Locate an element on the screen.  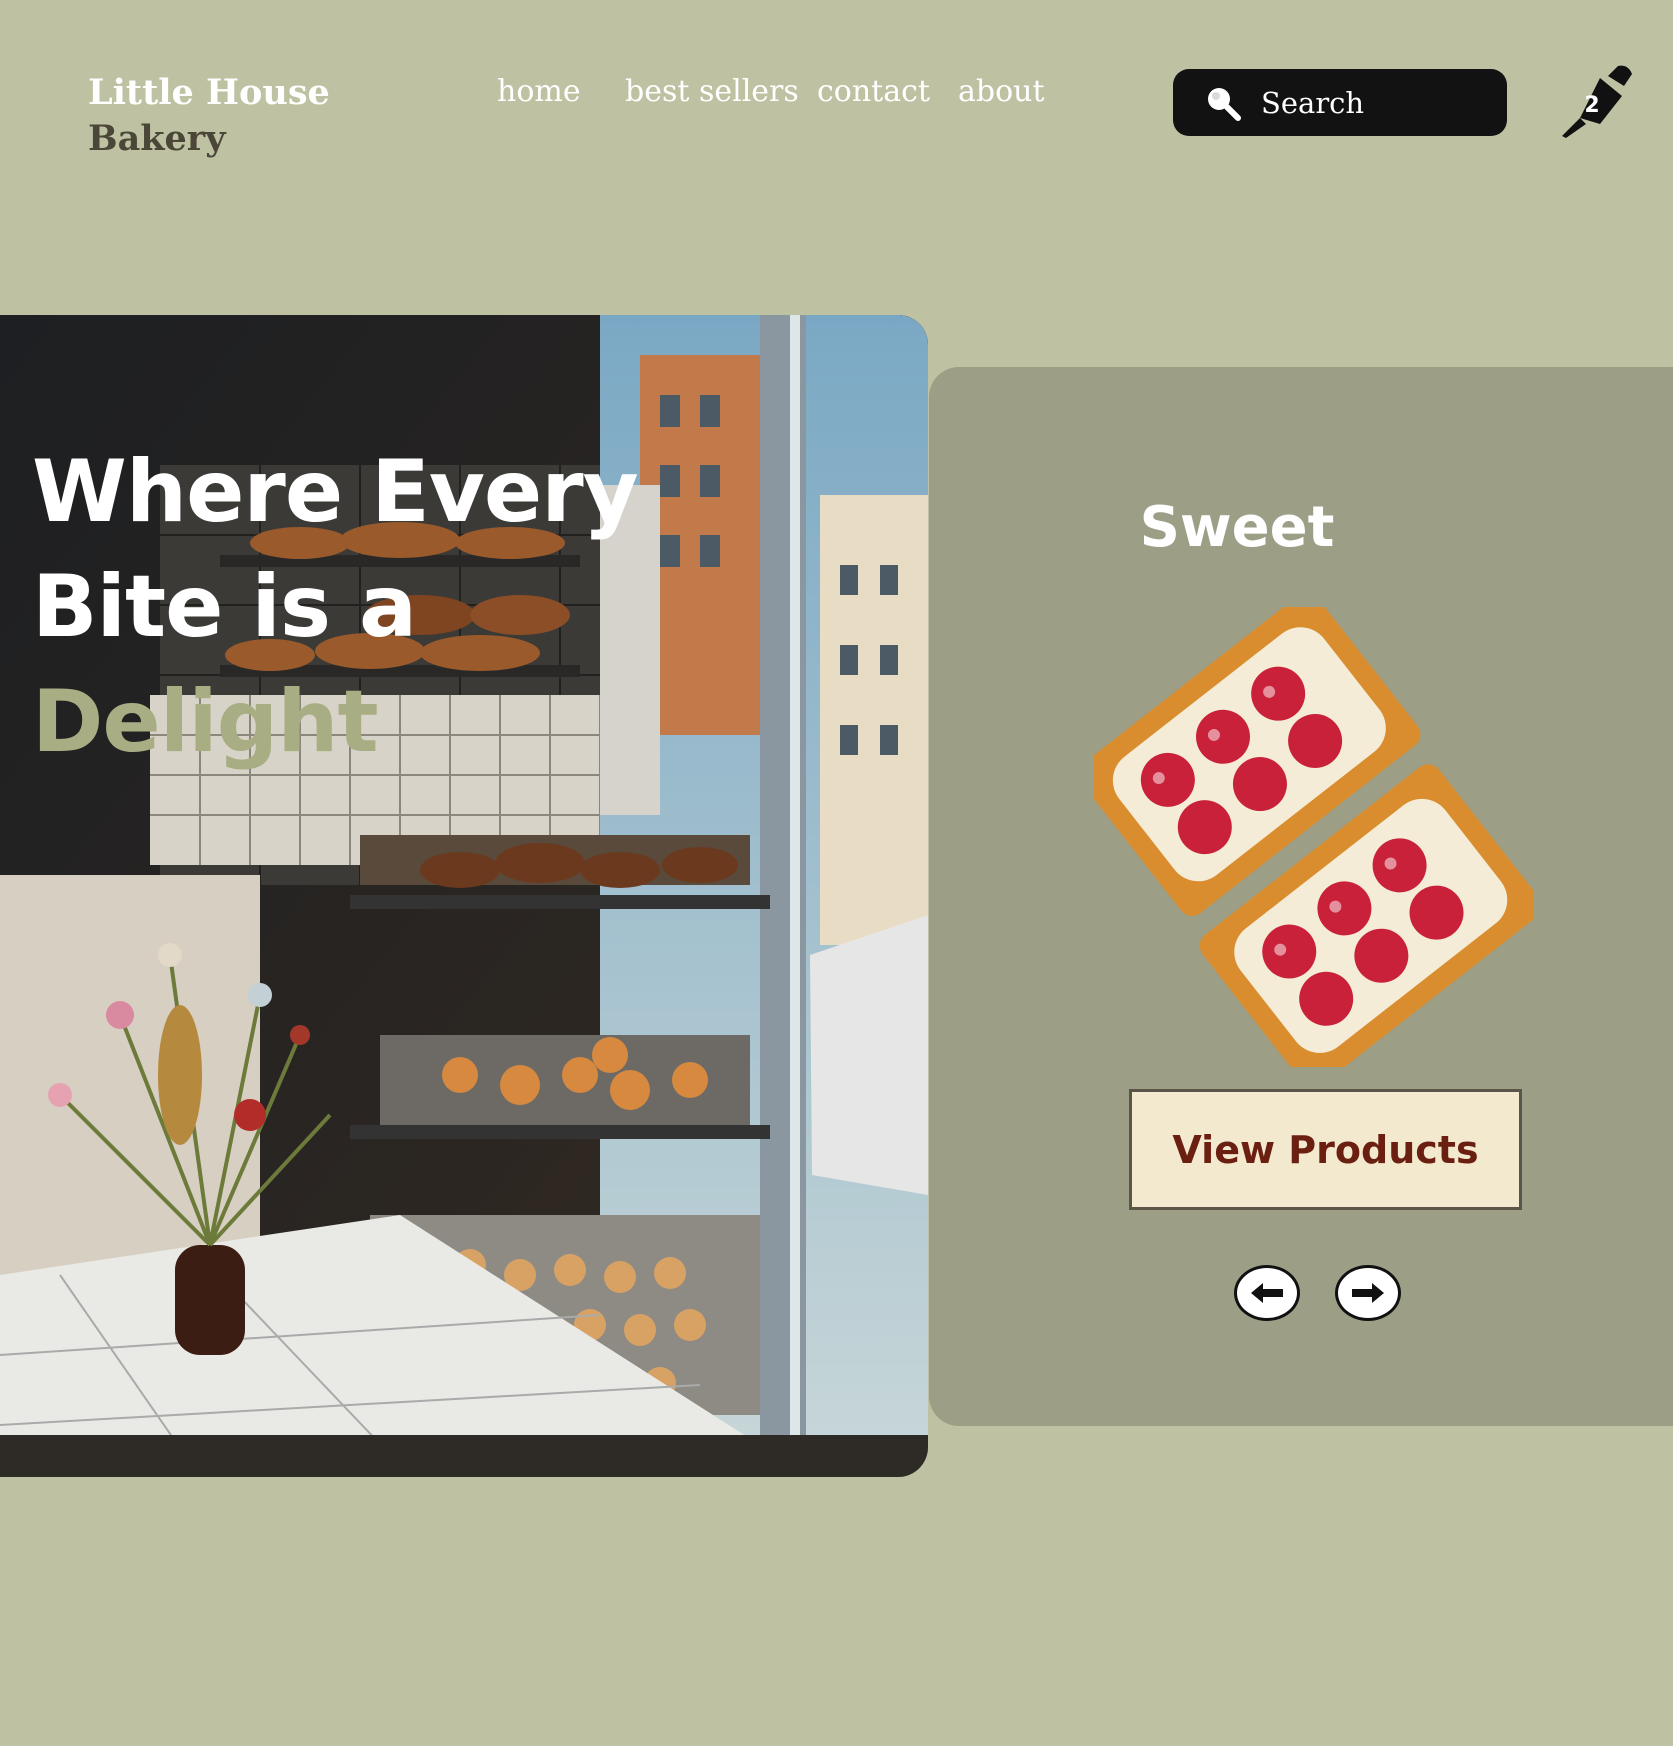
piping-bag-icon: 2 is located at coordinates (1597, 101).